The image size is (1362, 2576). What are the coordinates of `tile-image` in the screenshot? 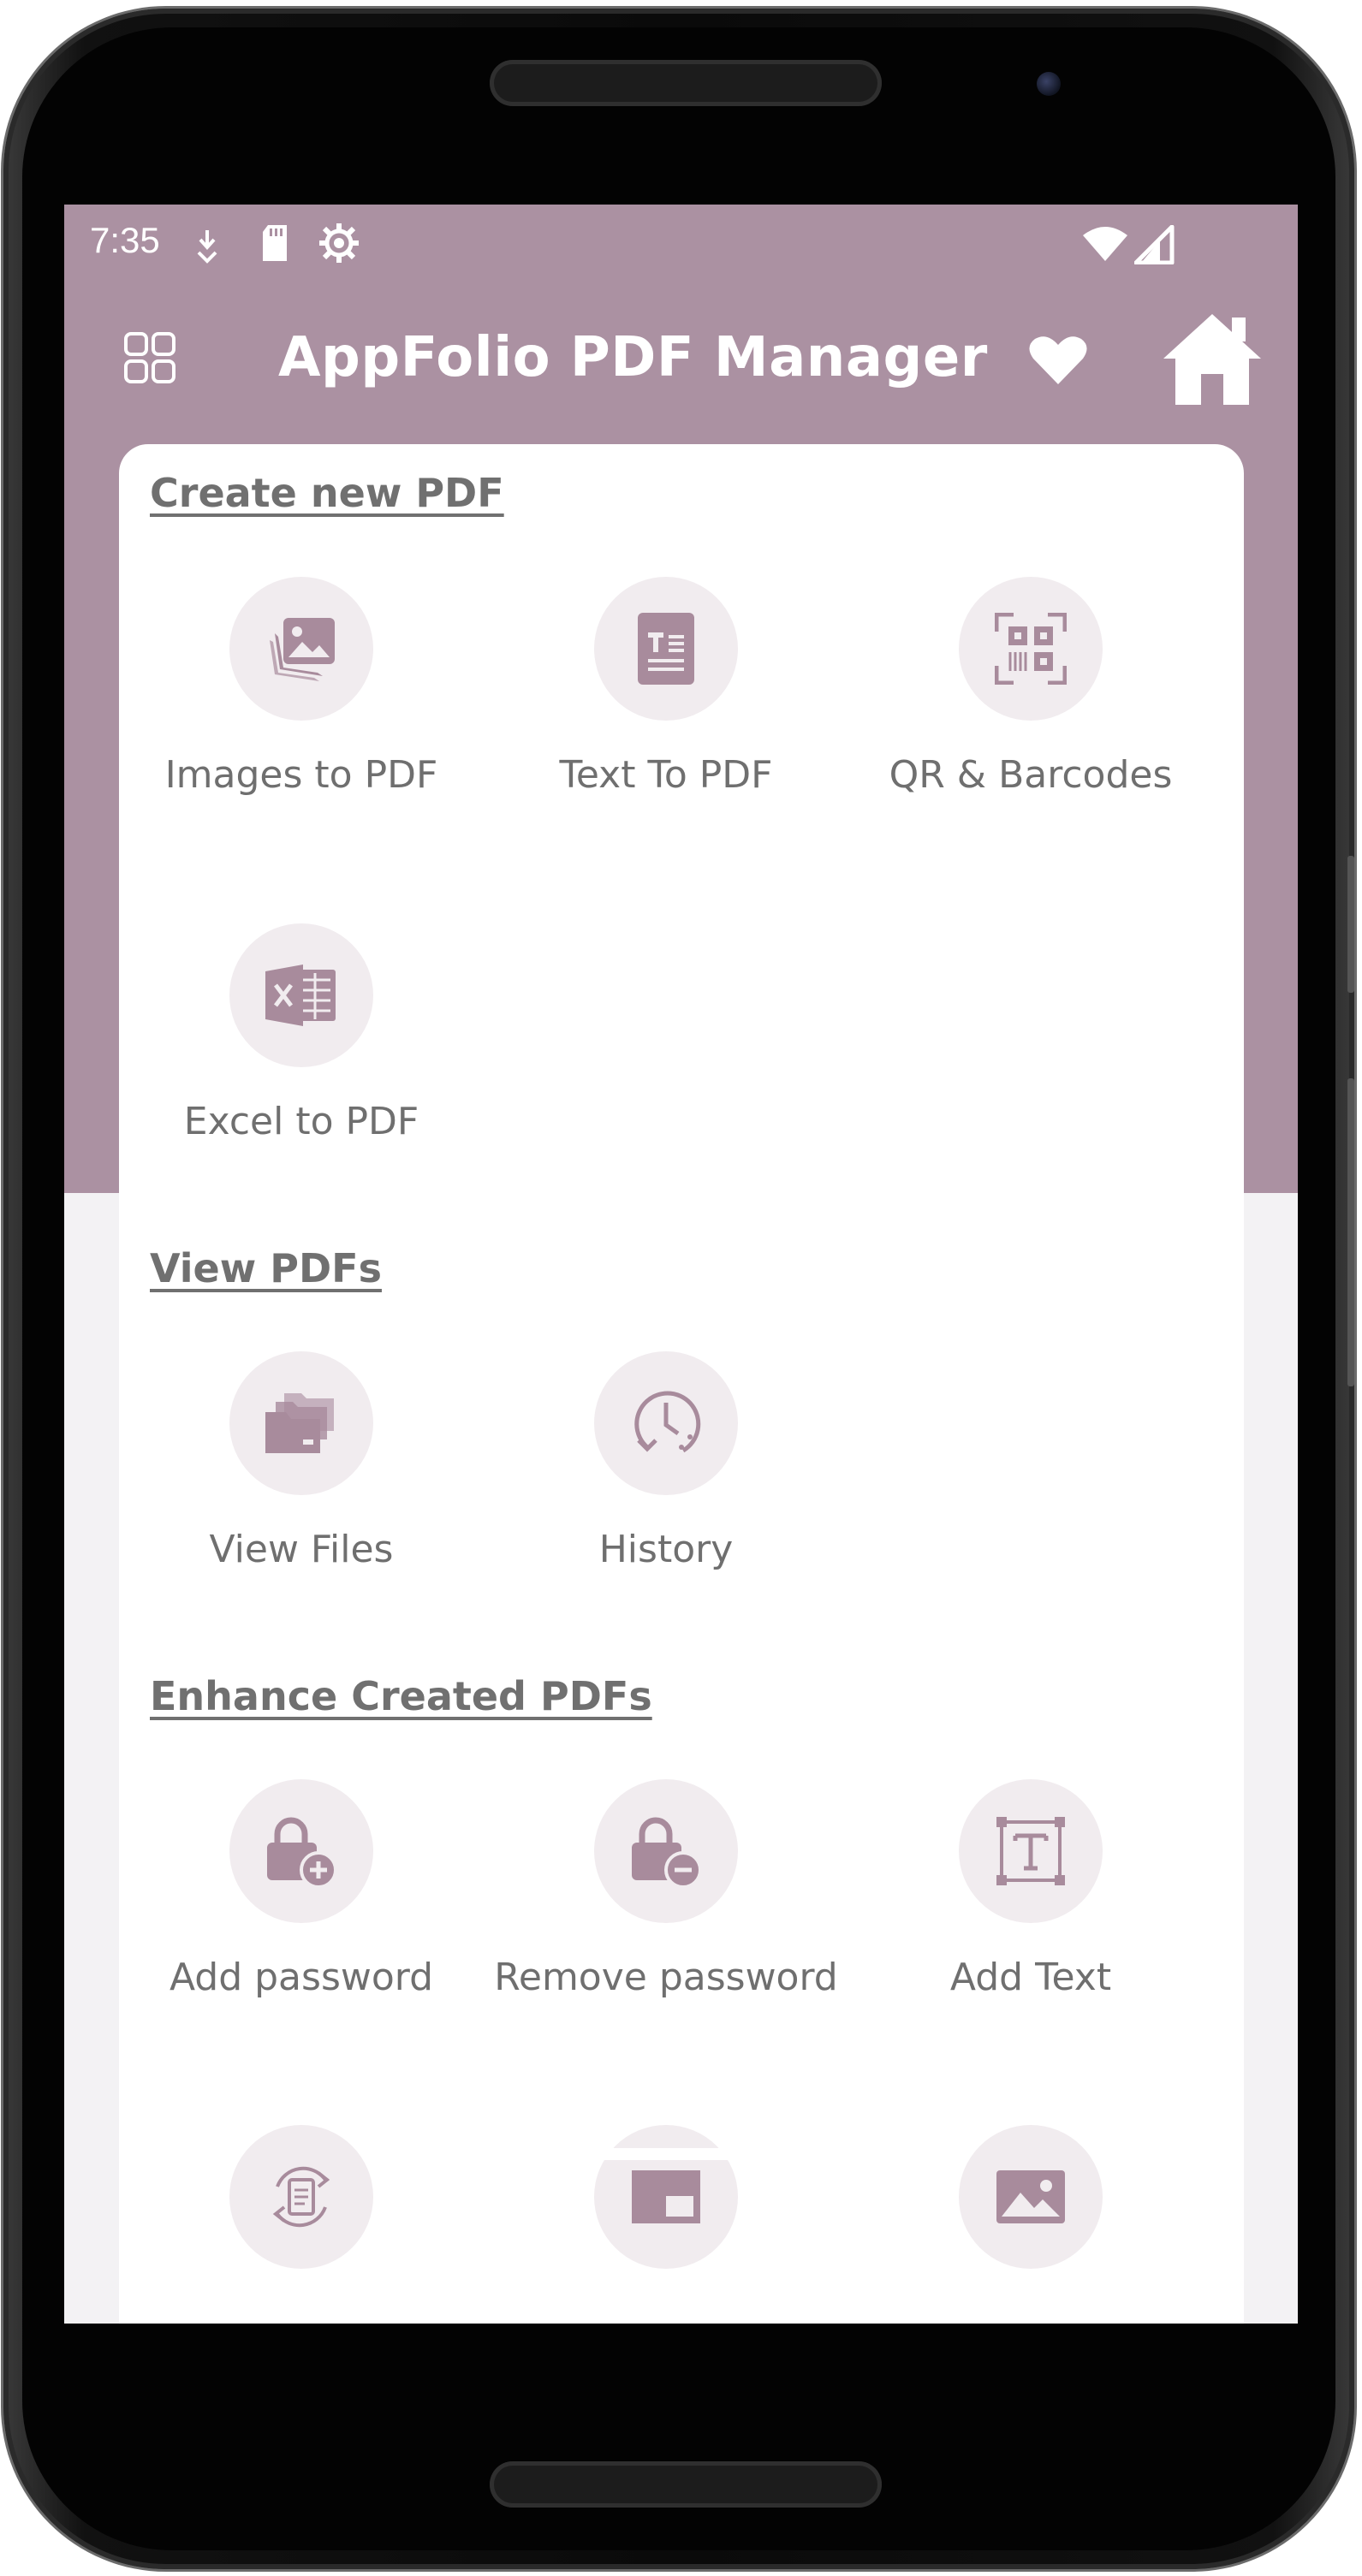 It's located at (1030, 2213).